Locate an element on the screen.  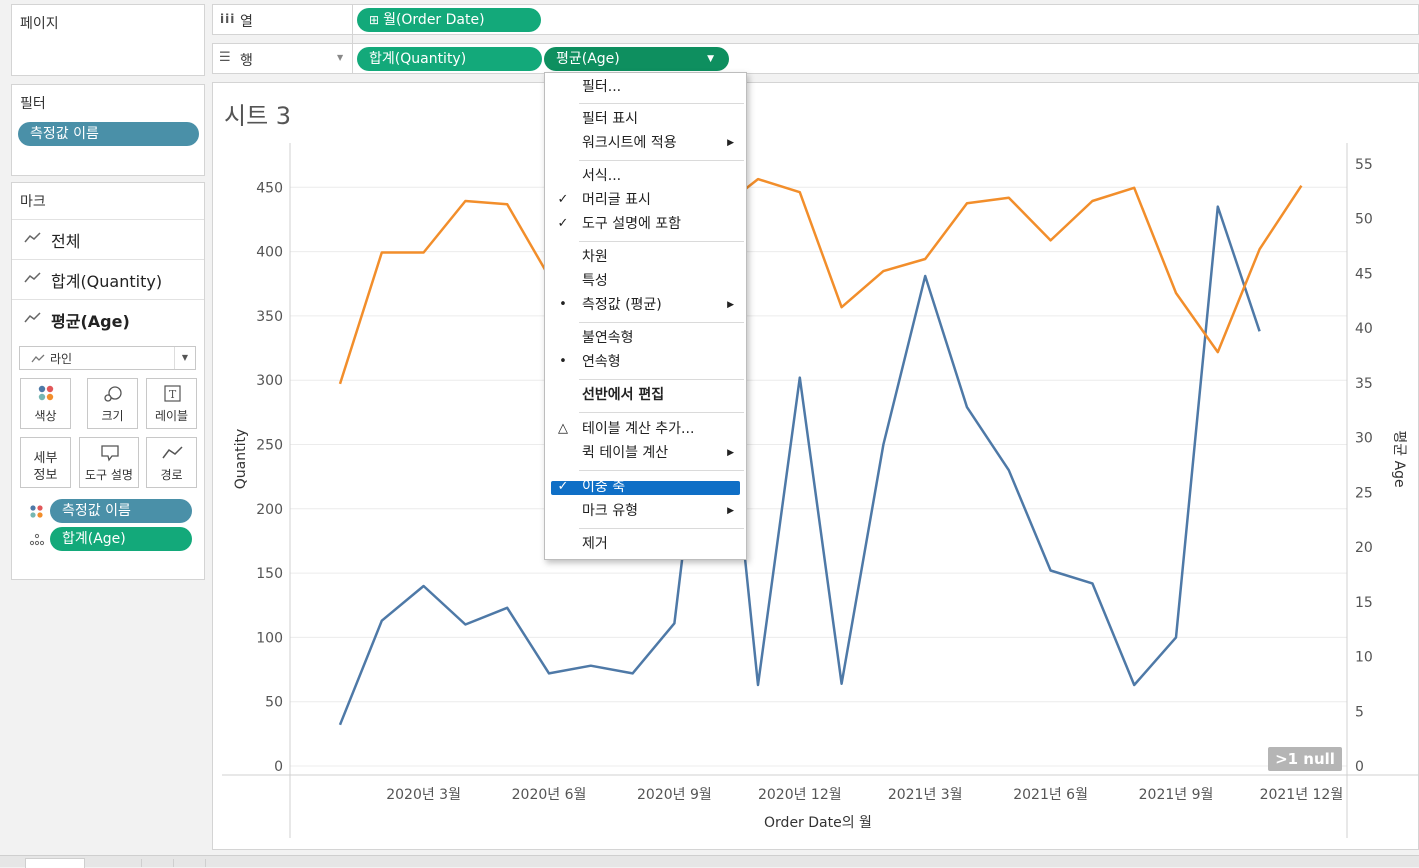
bottom-tab-bar is located at coordinates (709, 861).